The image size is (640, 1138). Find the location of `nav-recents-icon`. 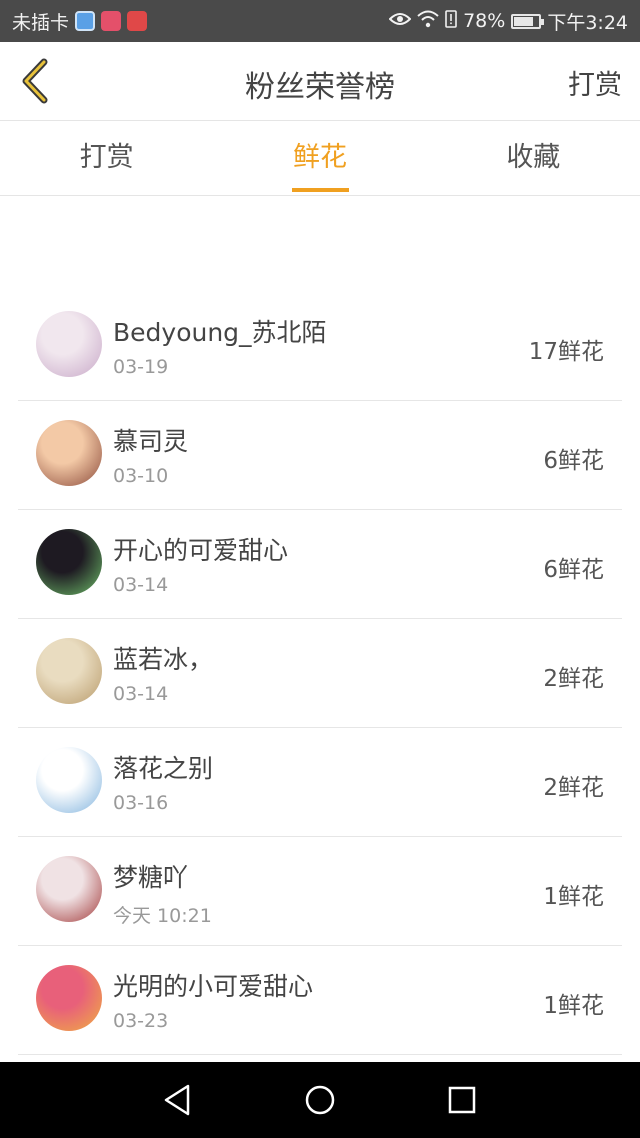

nav-recents-icon is located at coordinates (462, 1100).